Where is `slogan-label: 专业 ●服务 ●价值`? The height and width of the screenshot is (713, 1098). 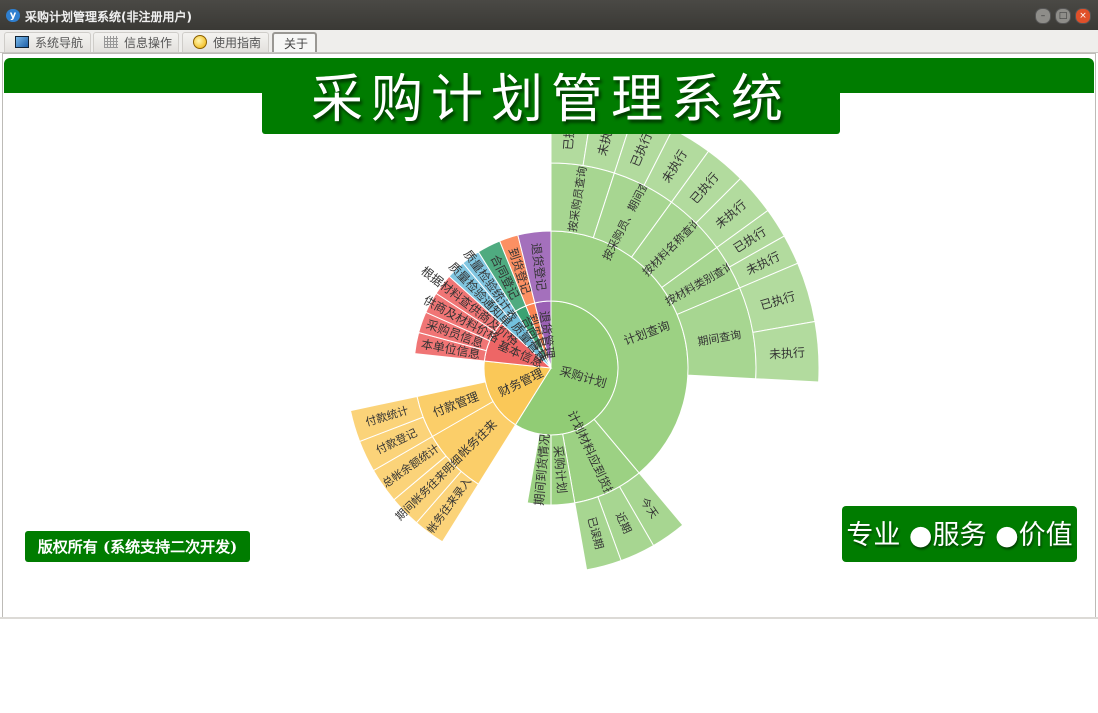
slogan-label: 专业 ●服务 ●价值 is located at coordinates (959, 534).